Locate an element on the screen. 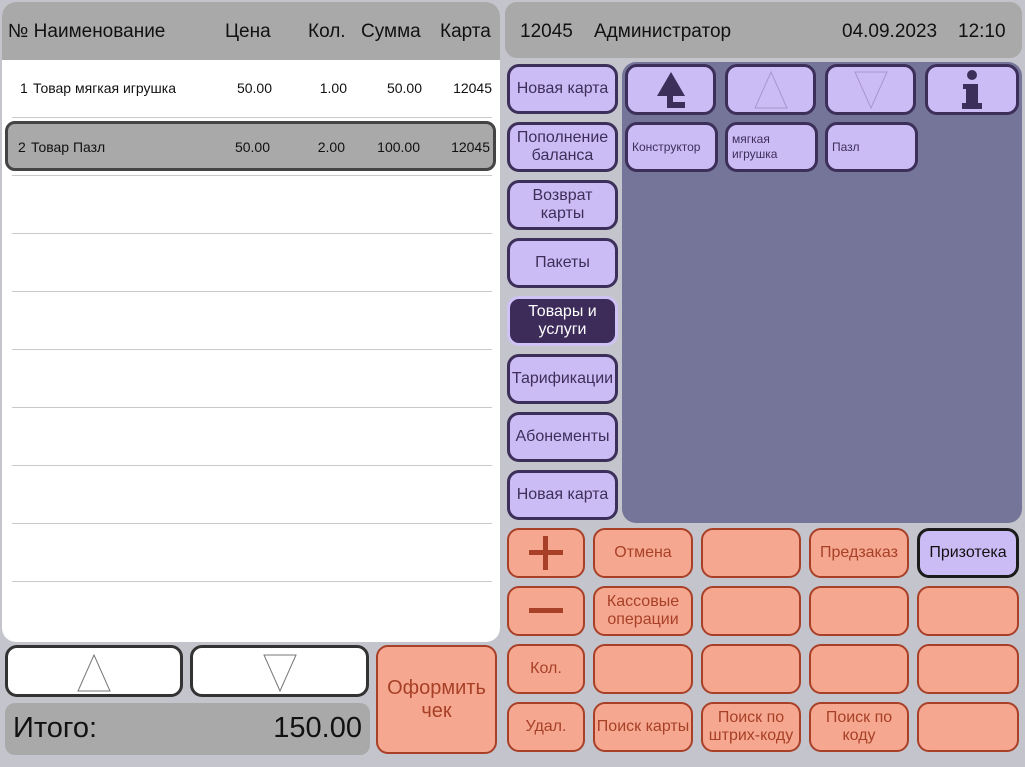  row-sum: 50.00 is located at coordinates (404, 88).